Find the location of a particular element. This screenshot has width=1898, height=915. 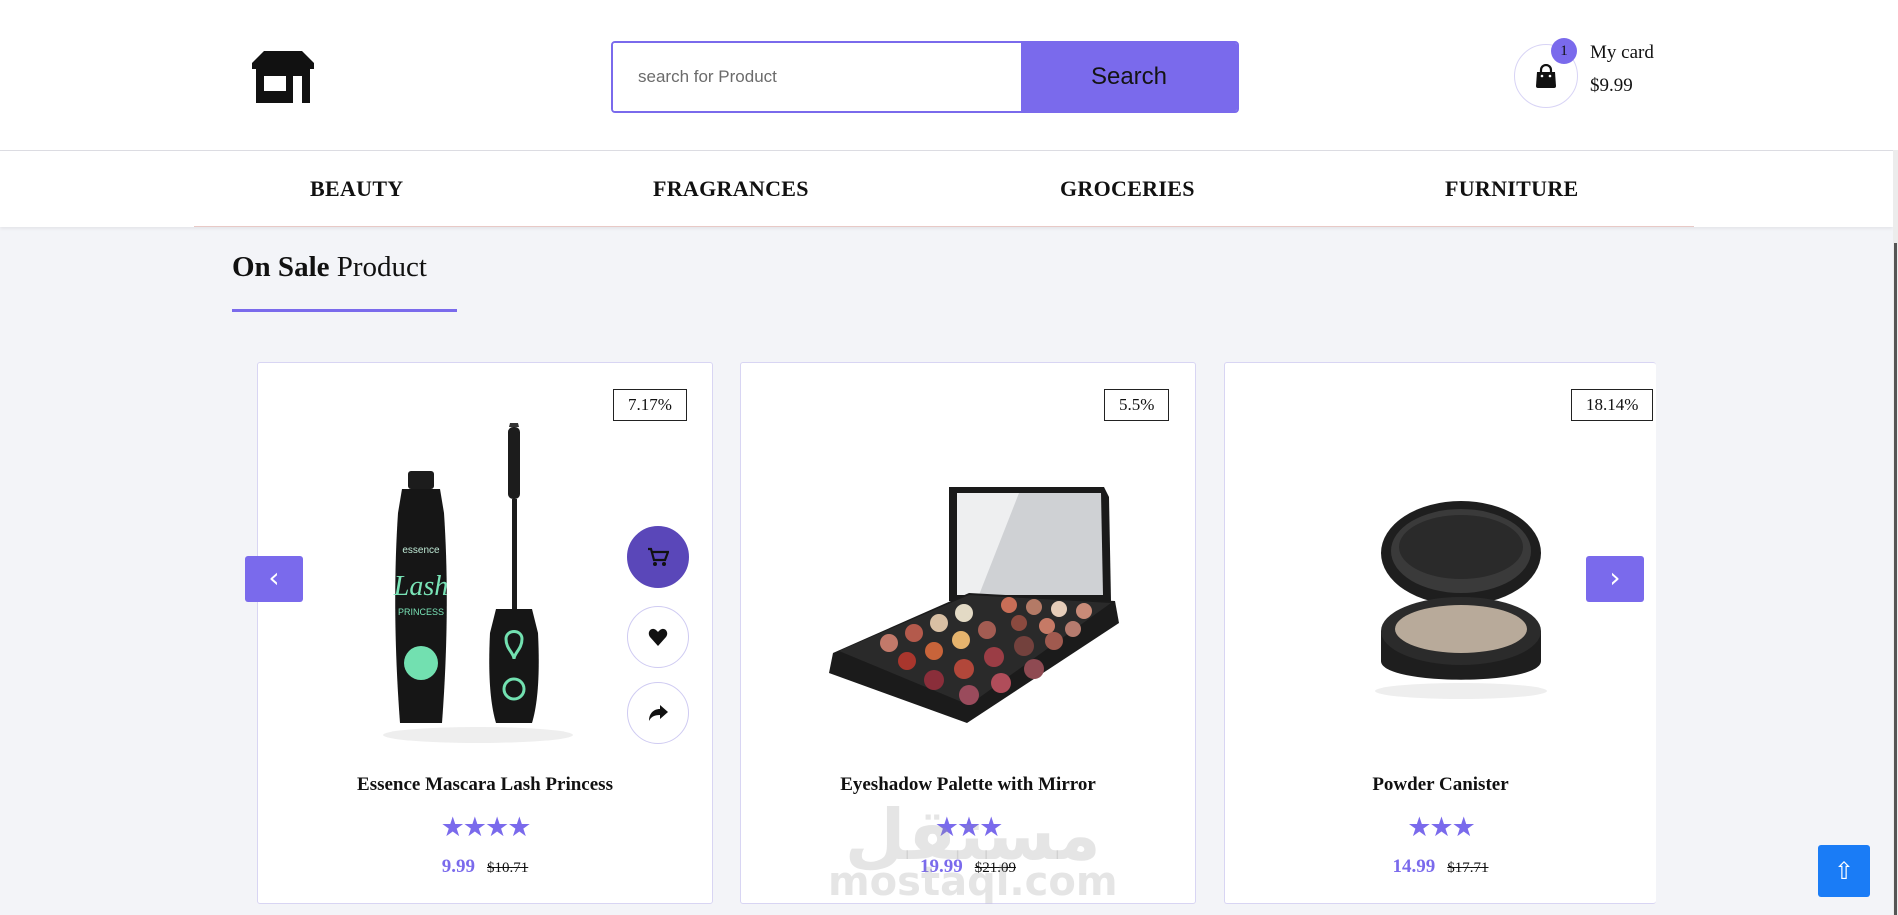

product-name: Essence Mascara Lash Princess is located at coordinates (485, 785).